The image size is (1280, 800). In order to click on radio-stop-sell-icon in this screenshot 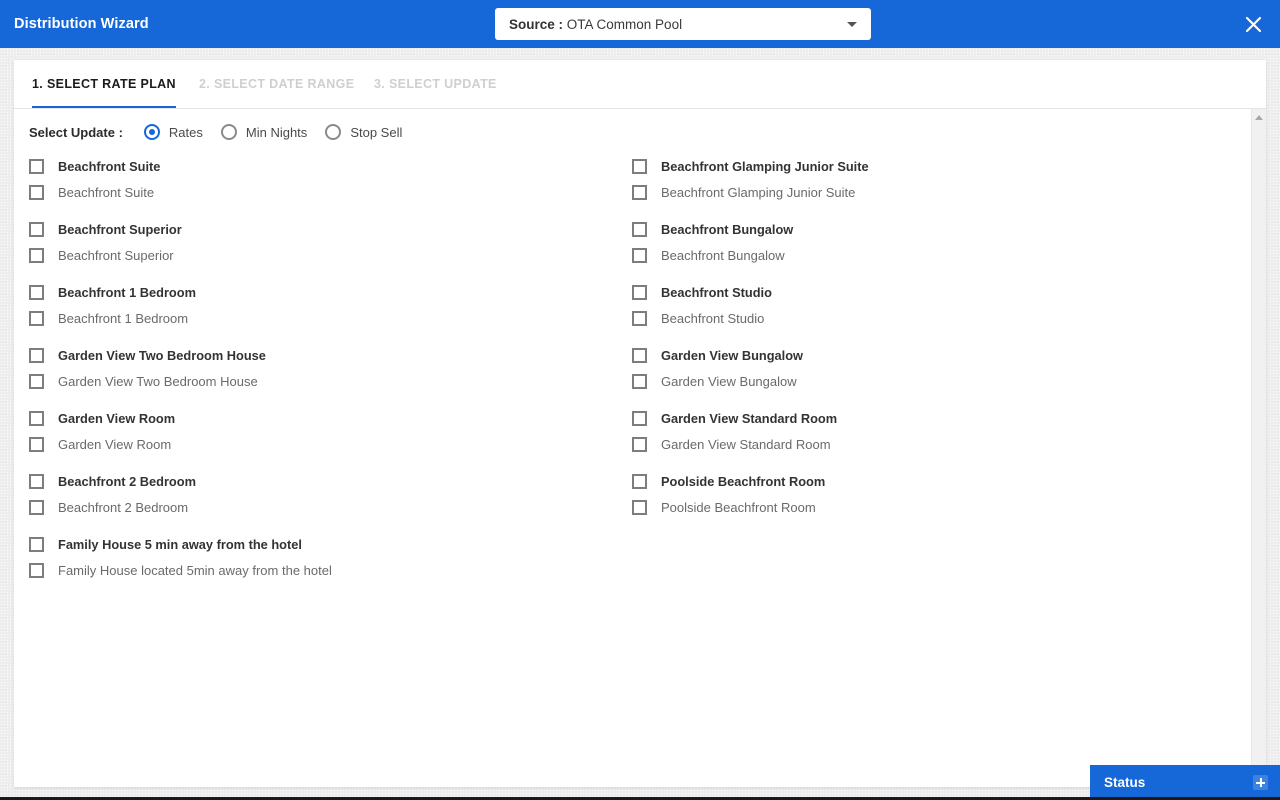, I will do `click(333, 132)`.